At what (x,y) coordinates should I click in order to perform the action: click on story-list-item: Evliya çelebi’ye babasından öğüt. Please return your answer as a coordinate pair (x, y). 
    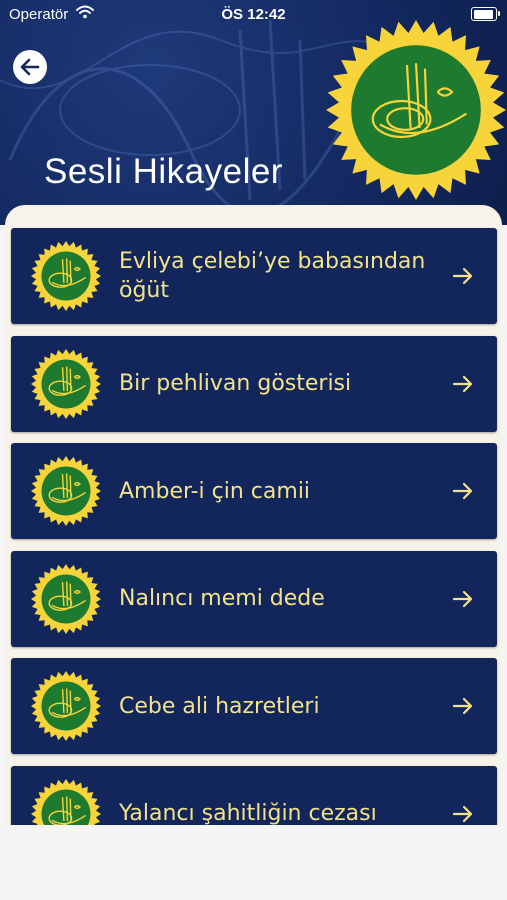
    Looking at the image, I should click on (254, 276).